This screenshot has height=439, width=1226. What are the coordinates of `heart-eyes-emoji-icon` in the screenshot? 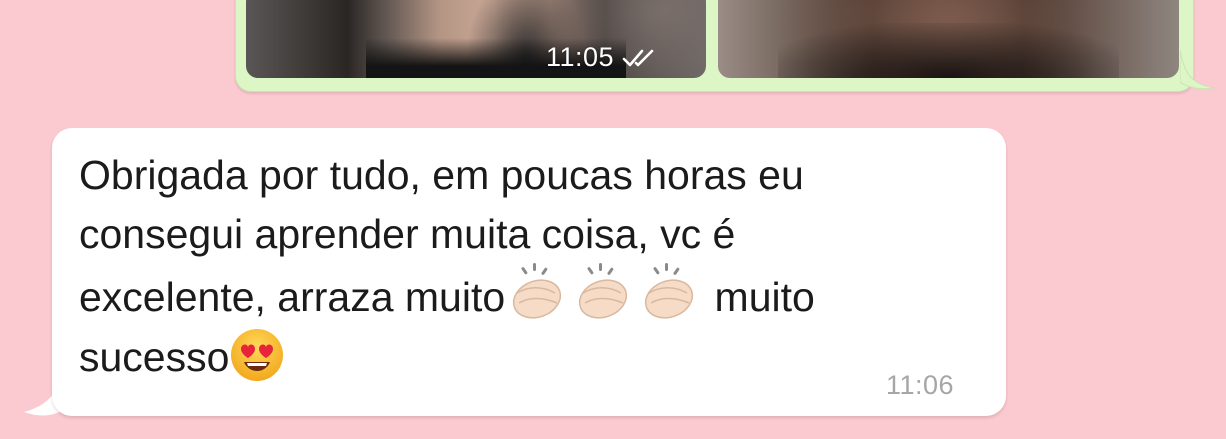 It's located at (257, 354).